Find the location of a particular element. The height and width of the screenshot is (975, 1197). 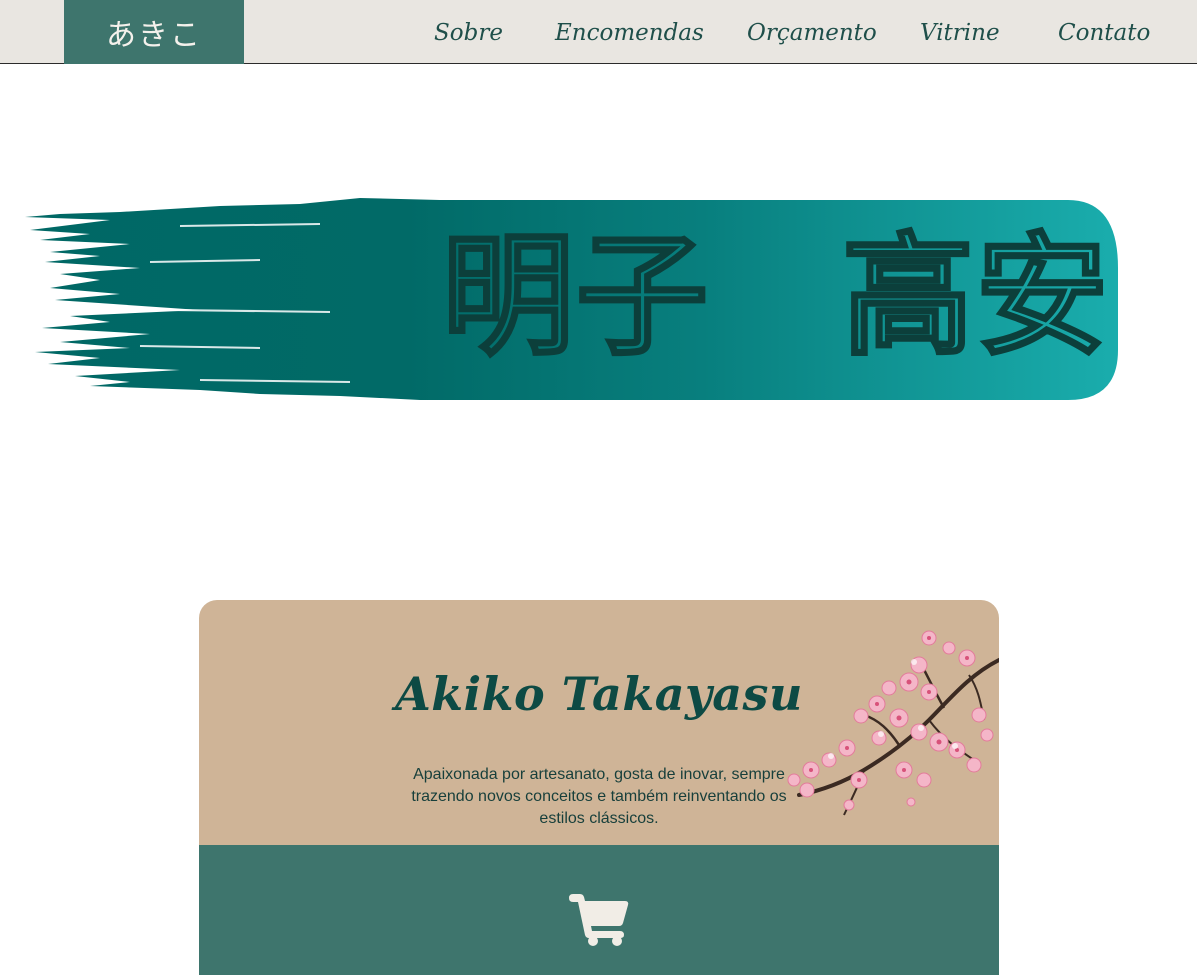

nav-link-sobre: Sobre is located at coordinates (468, 33).